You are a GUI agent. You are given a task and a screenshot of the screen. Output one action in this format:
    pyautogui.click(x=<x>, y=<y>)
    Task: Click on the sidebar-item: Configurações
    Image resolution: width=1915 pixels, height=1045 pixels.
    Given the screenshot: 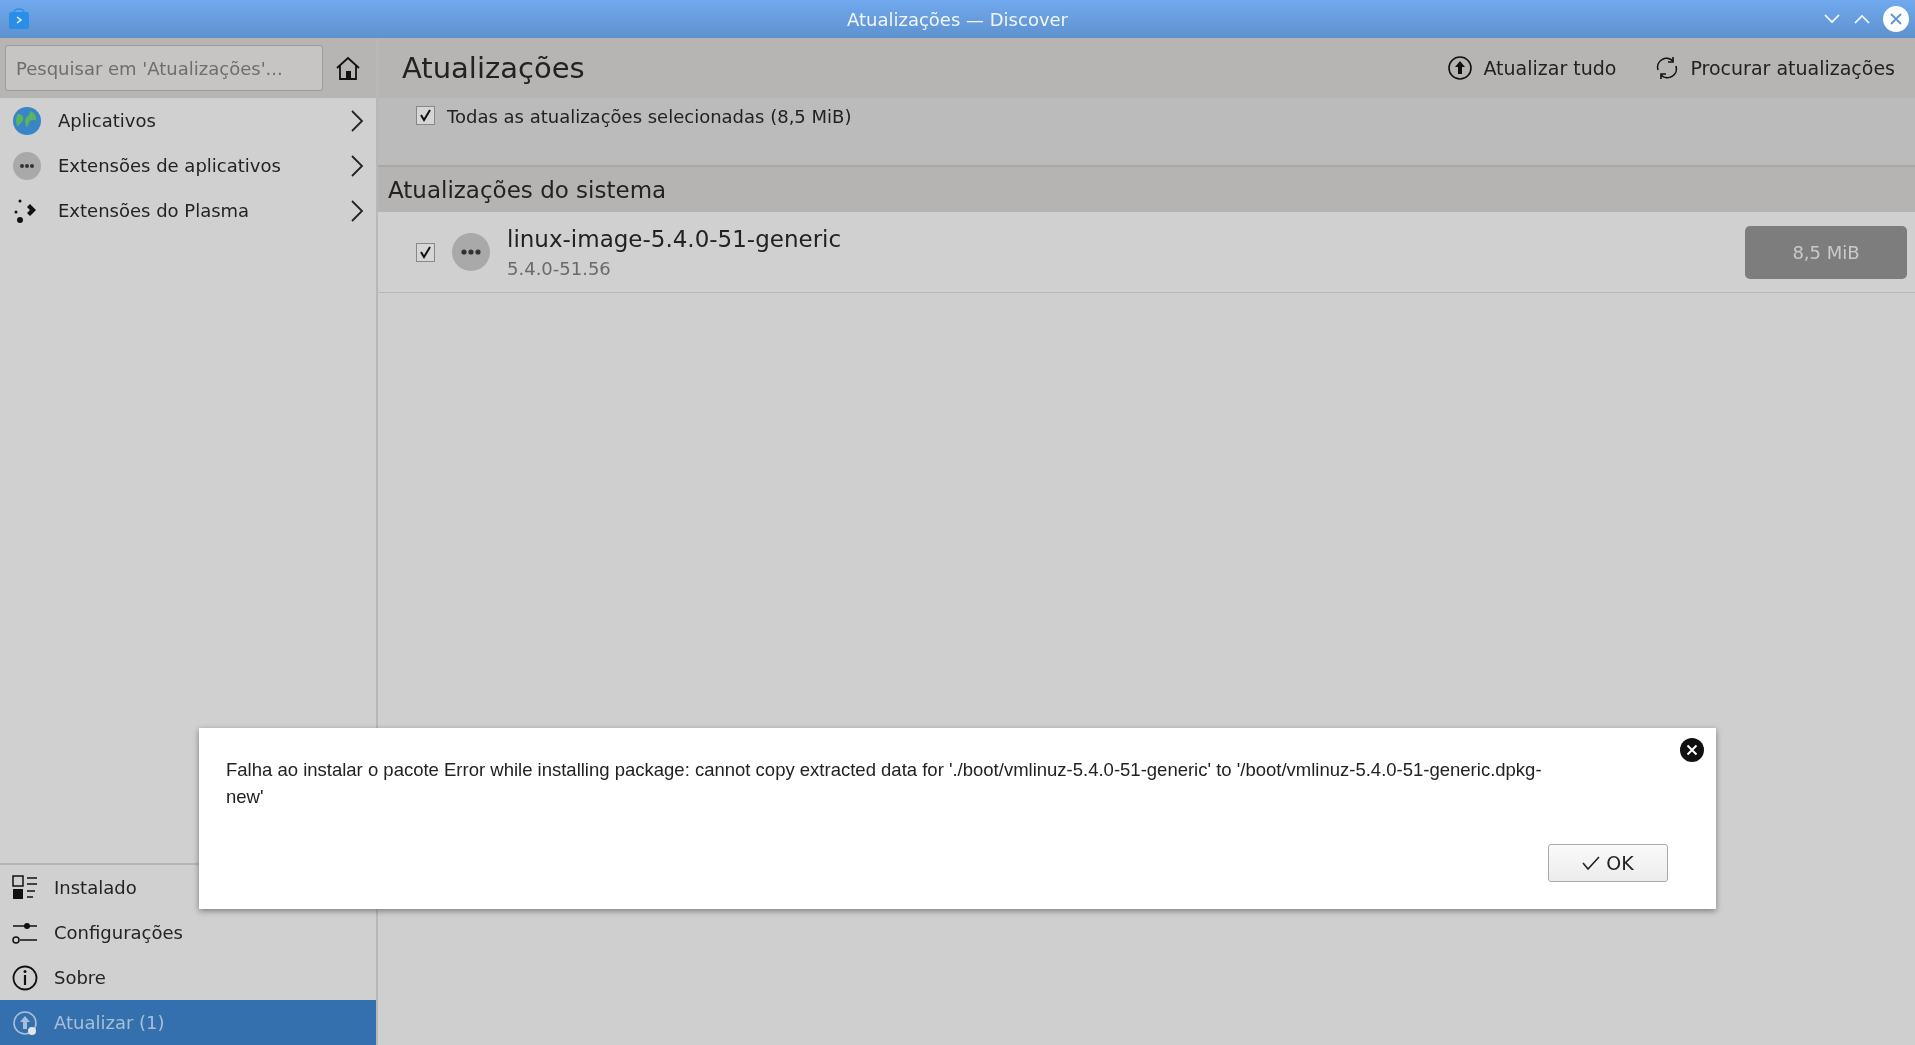 What is the action you would take?
    pyautogui.click(x=188, y=932)
    